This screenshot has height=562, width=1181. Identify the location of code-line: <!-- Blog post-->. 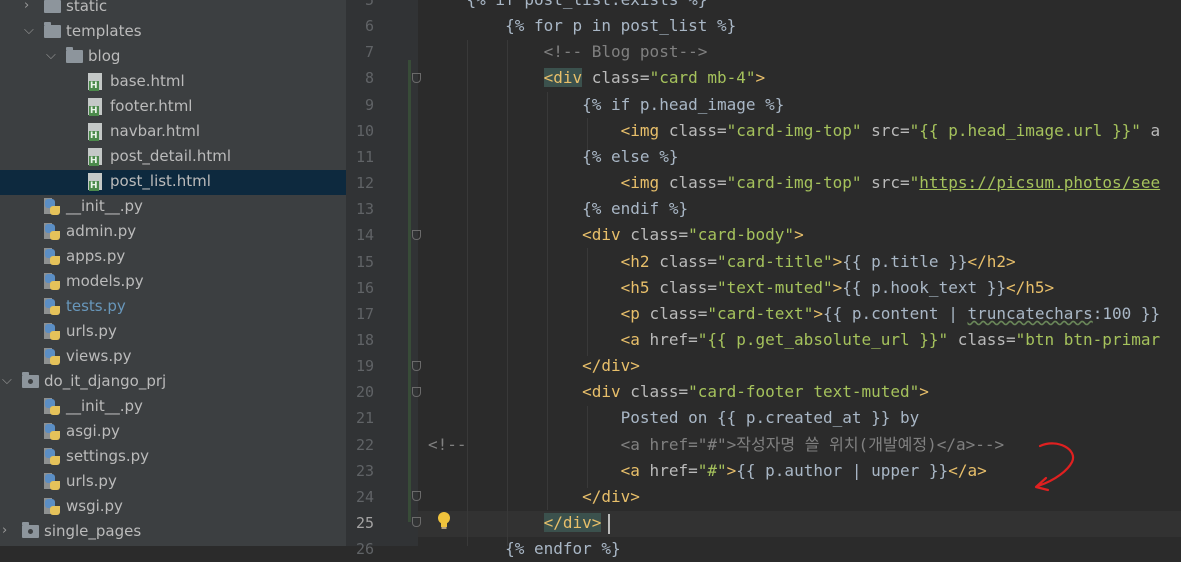
(568, 52).